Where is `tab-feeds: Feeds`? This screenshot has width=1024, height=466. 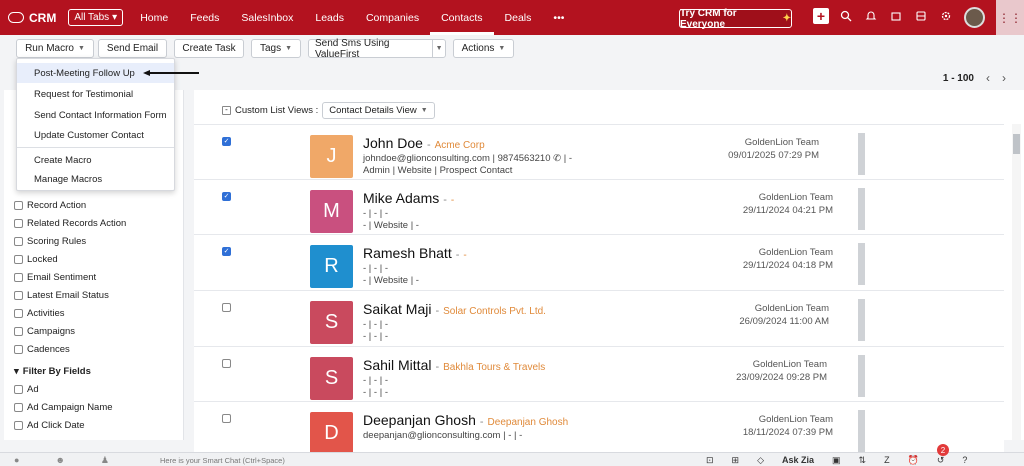 tab-feeds: Feeds is located at coordinates (204, 17).